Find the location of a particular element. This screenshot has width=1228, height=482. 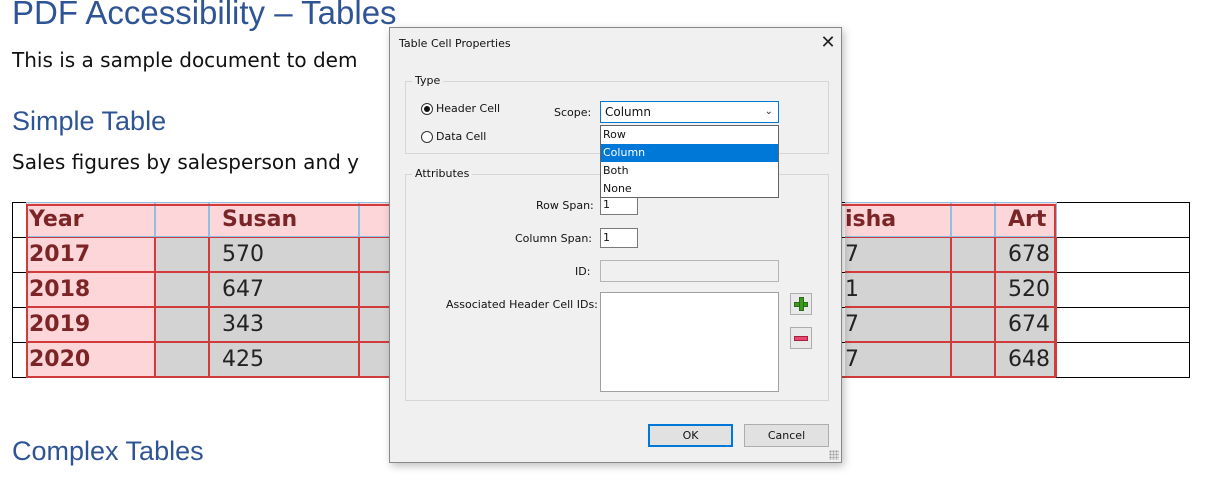

table-cell: 678 is located at coordinates (1026, 254).